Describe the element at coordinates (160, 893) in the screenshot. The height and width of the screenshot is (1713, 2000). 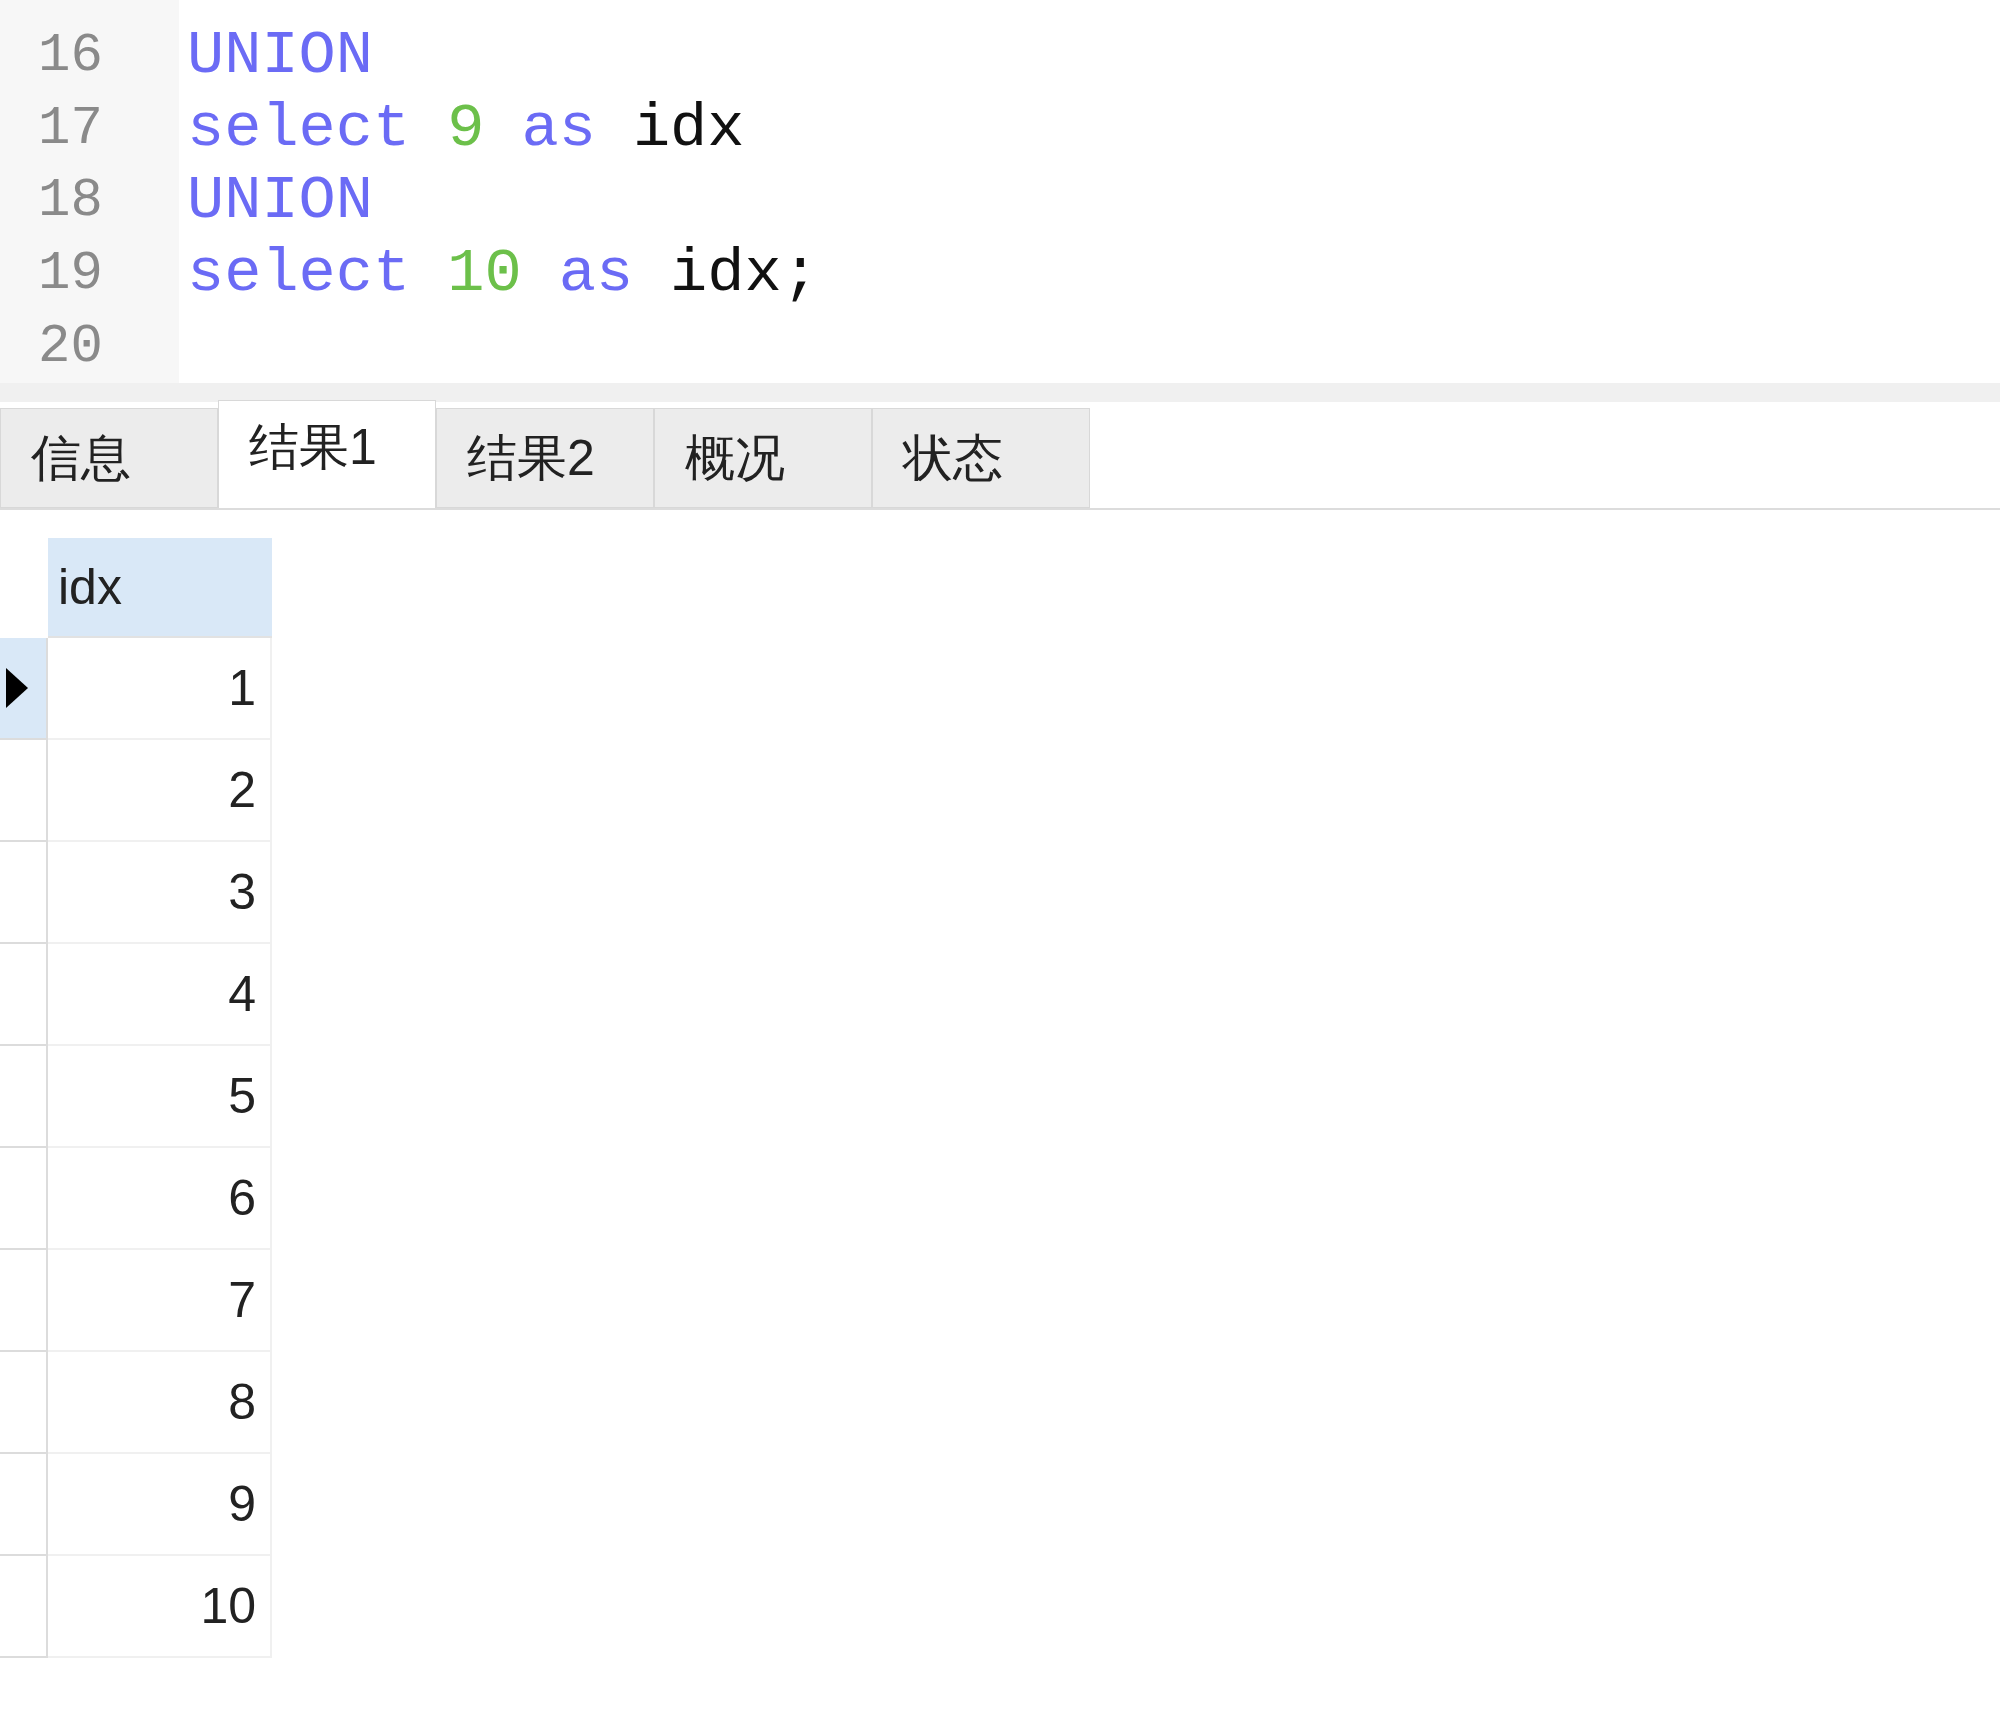
I see `table-cell: 3` at that location.